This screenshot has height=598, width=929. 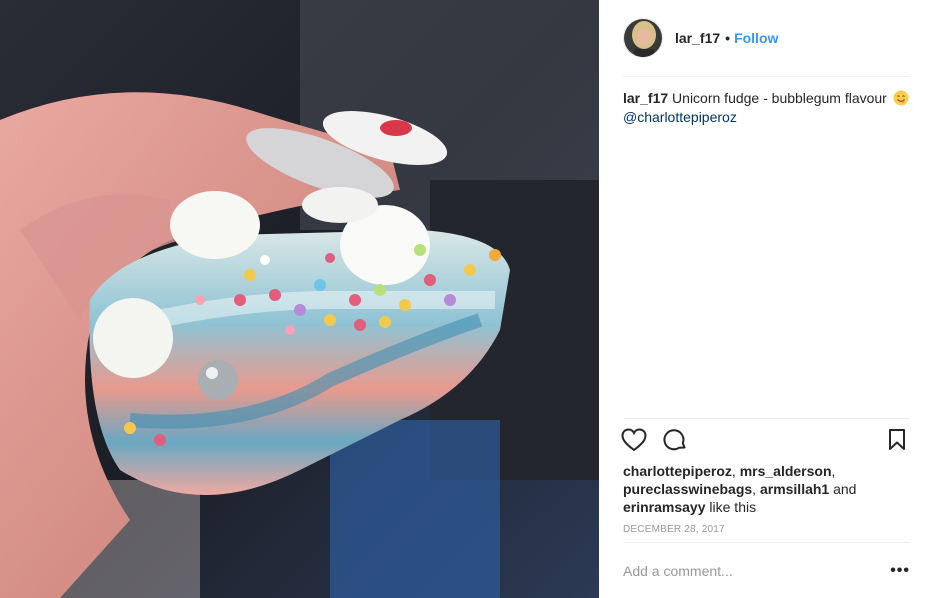 I want to click on liker-username: erinramsayy, so click(x=664, y=507).